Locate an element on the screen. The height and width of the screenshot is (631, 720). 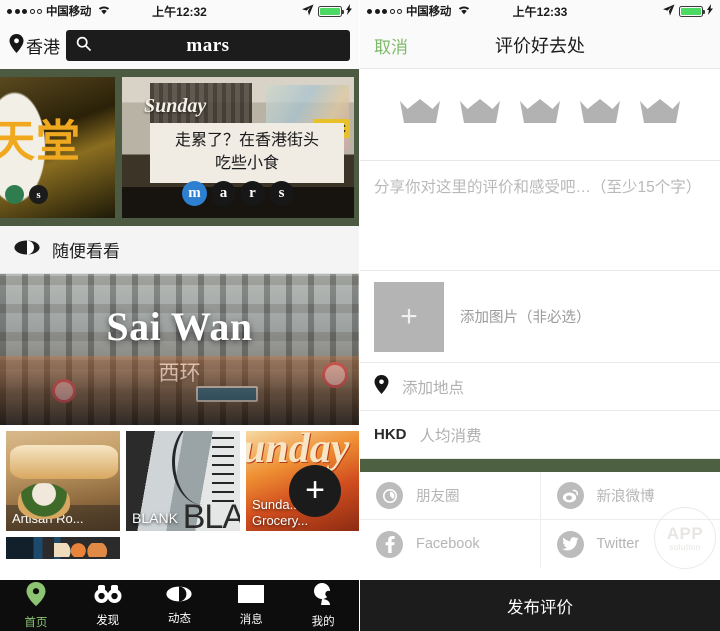
tab-home: 首页 is located at coordinates (36, 605).